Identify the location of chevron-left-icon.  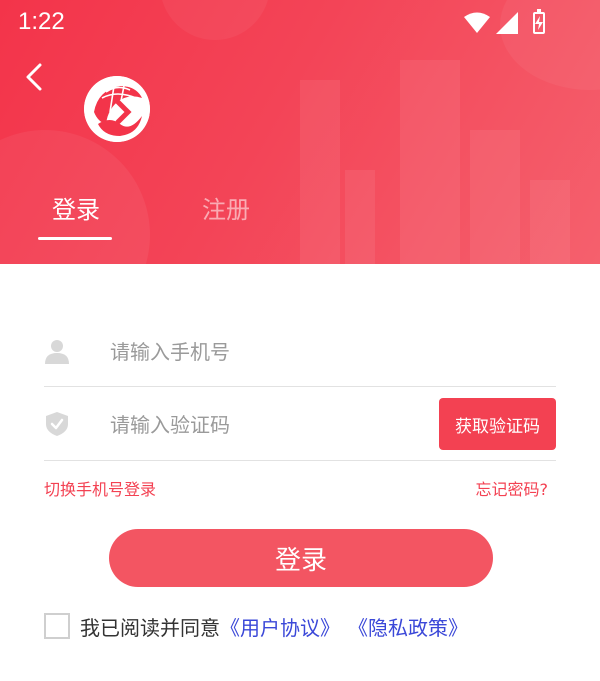
(35, 77).